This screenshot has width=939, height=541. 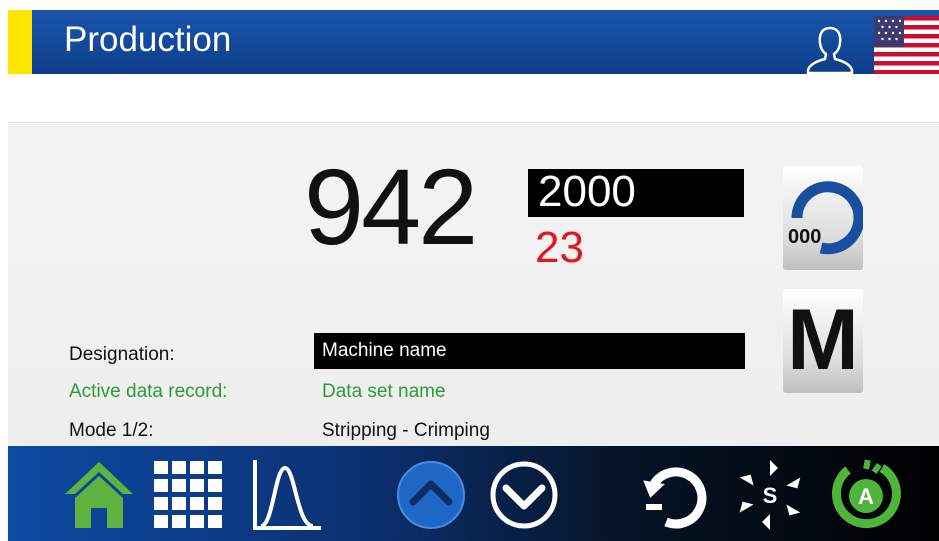 I want to click on manual-mode-label: M, so click(x=823, y=340).